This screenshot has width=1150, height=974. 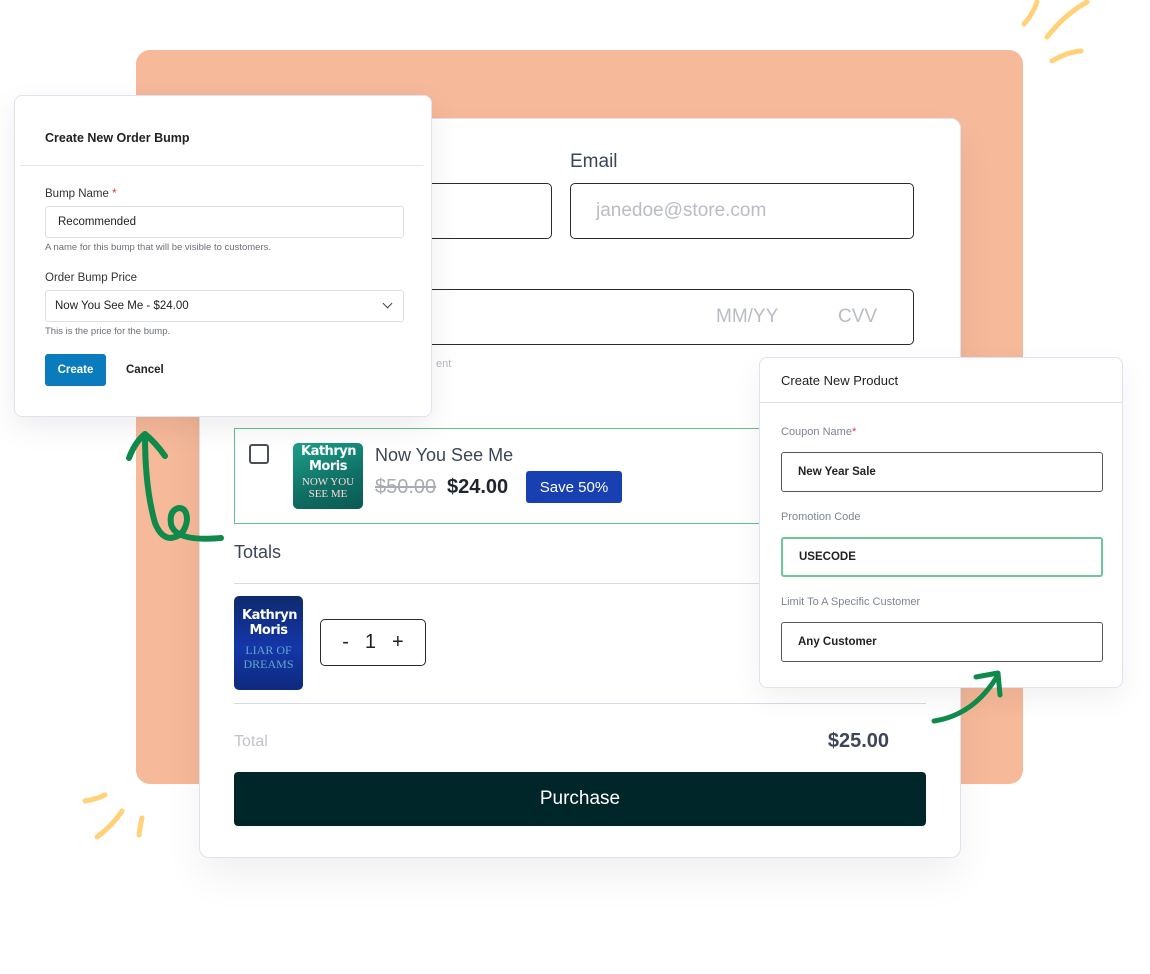 What do you see at coordinates (574, 487) in the screenshot?
I see `save-badge: Save 50%` at bounding box center [574, 487].